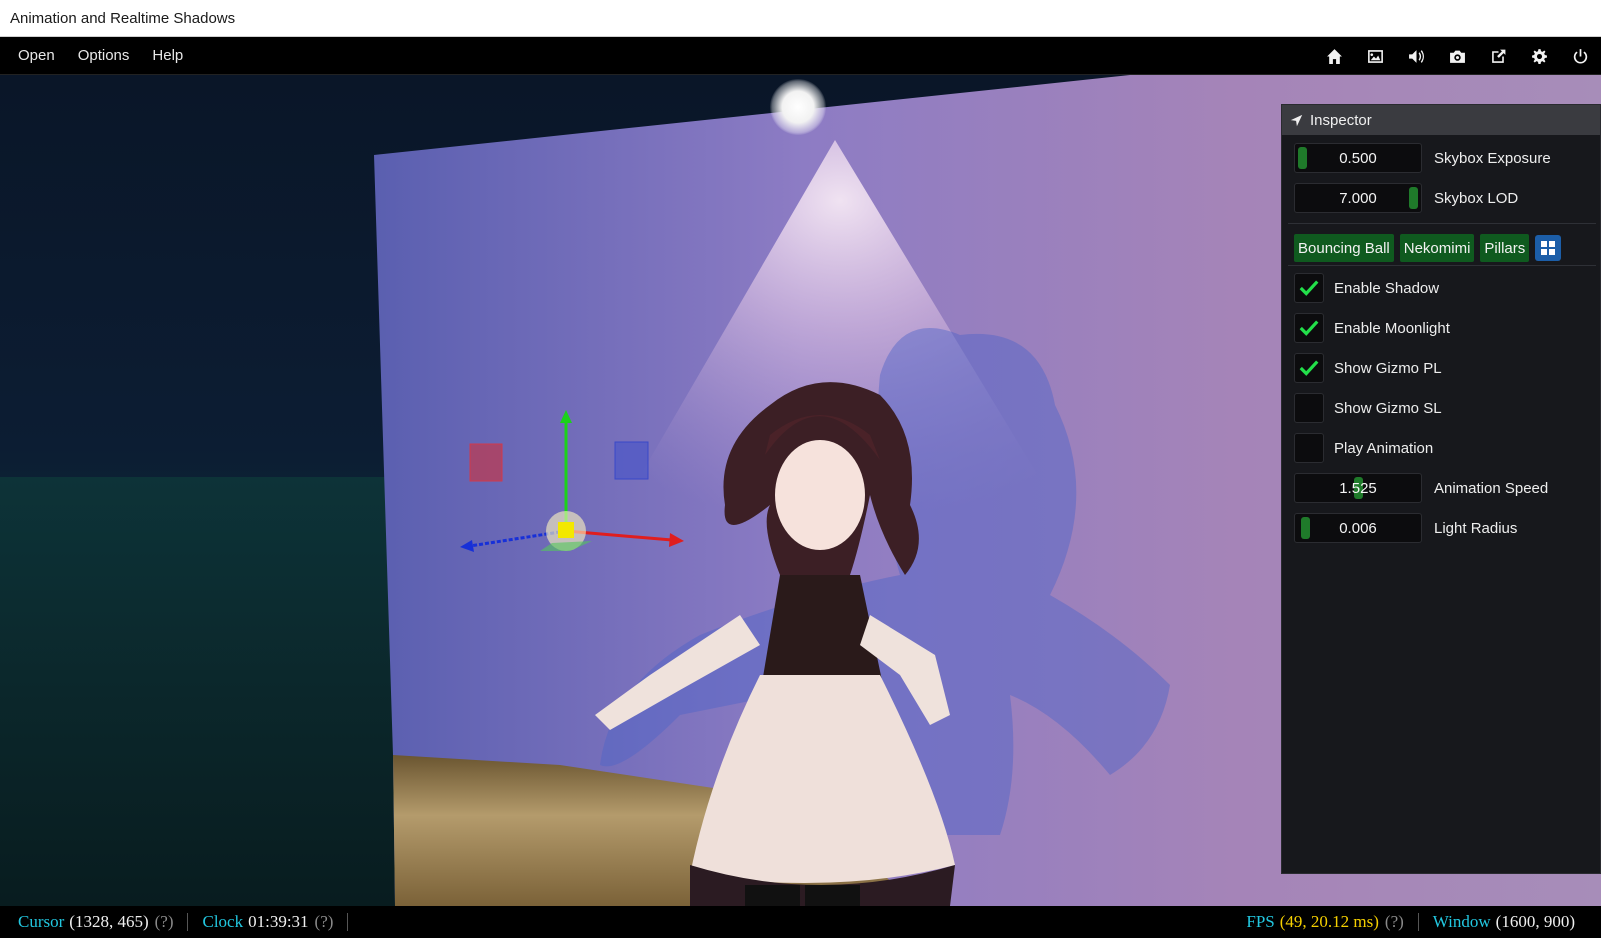 This screenshot has height=938, width=1601. I want to click on enable-moonlight-checkbox, so click(1309, 328).